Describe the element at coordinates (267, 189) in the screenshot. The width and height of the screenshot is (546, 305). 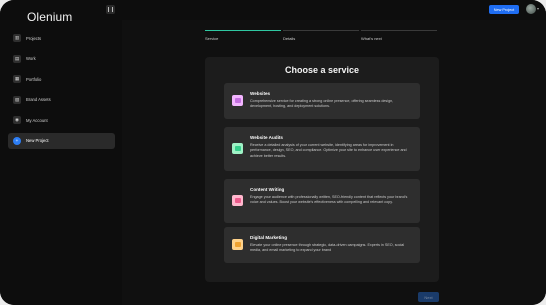
I see `service-title: Content Writing` at that location.